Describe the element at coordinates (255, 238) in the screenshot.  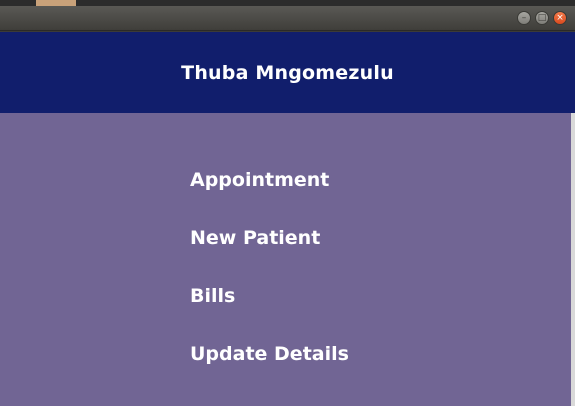
I see `menu-item-new-patient: New Patient` at that location.